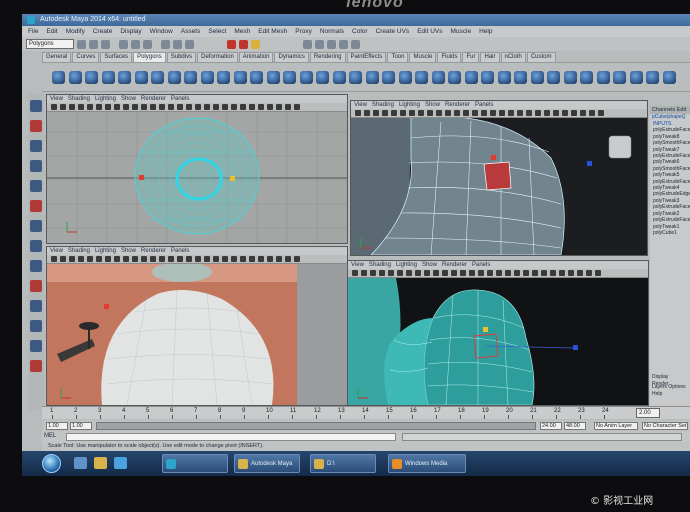  What do you see at coordinates (660, 377) in the screenshot?
I see `display-layer-tab: Display` at bounding box center [660, 377].